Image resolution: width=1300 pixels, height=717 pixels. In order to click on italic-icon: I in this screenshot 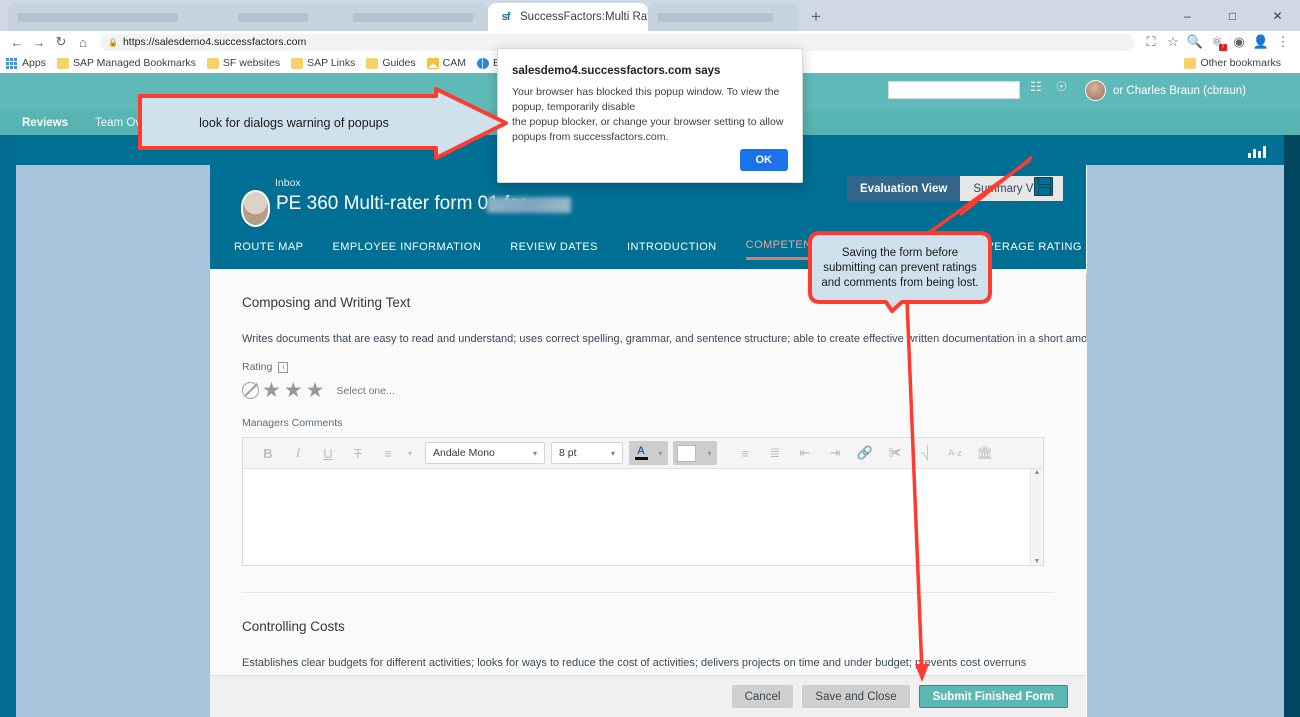, I will do `click(298, 453)`.